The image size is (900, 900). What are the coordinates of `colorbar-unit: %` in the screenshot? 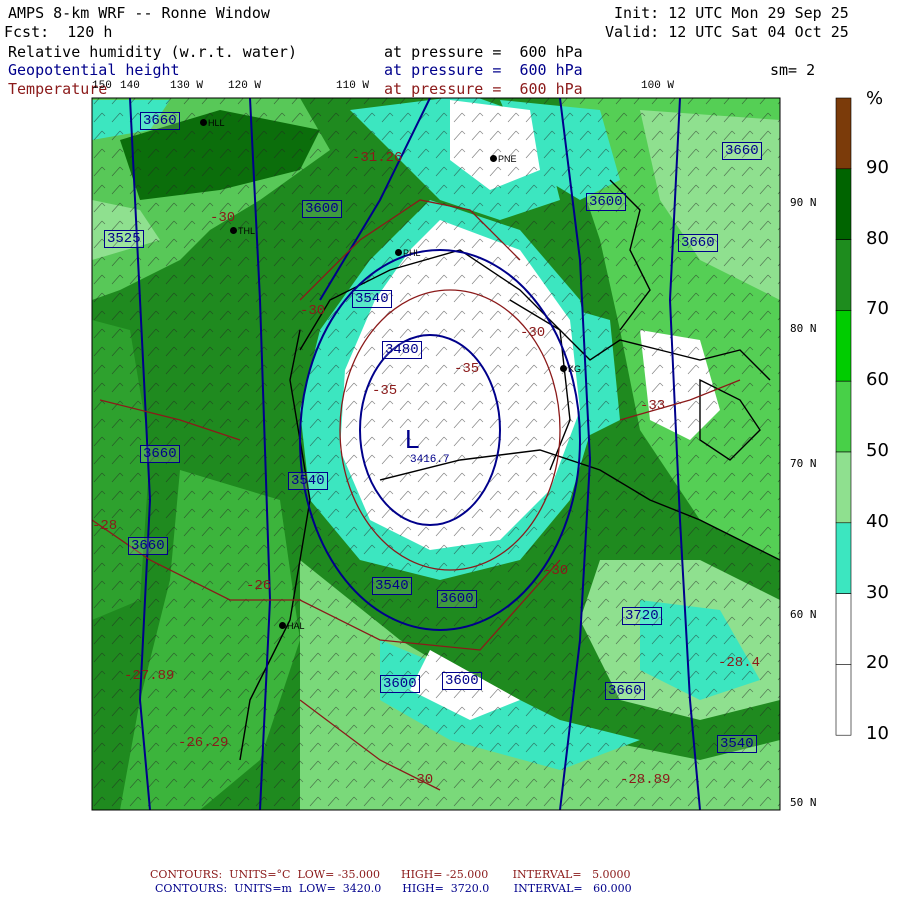 It's located at (875, 98).